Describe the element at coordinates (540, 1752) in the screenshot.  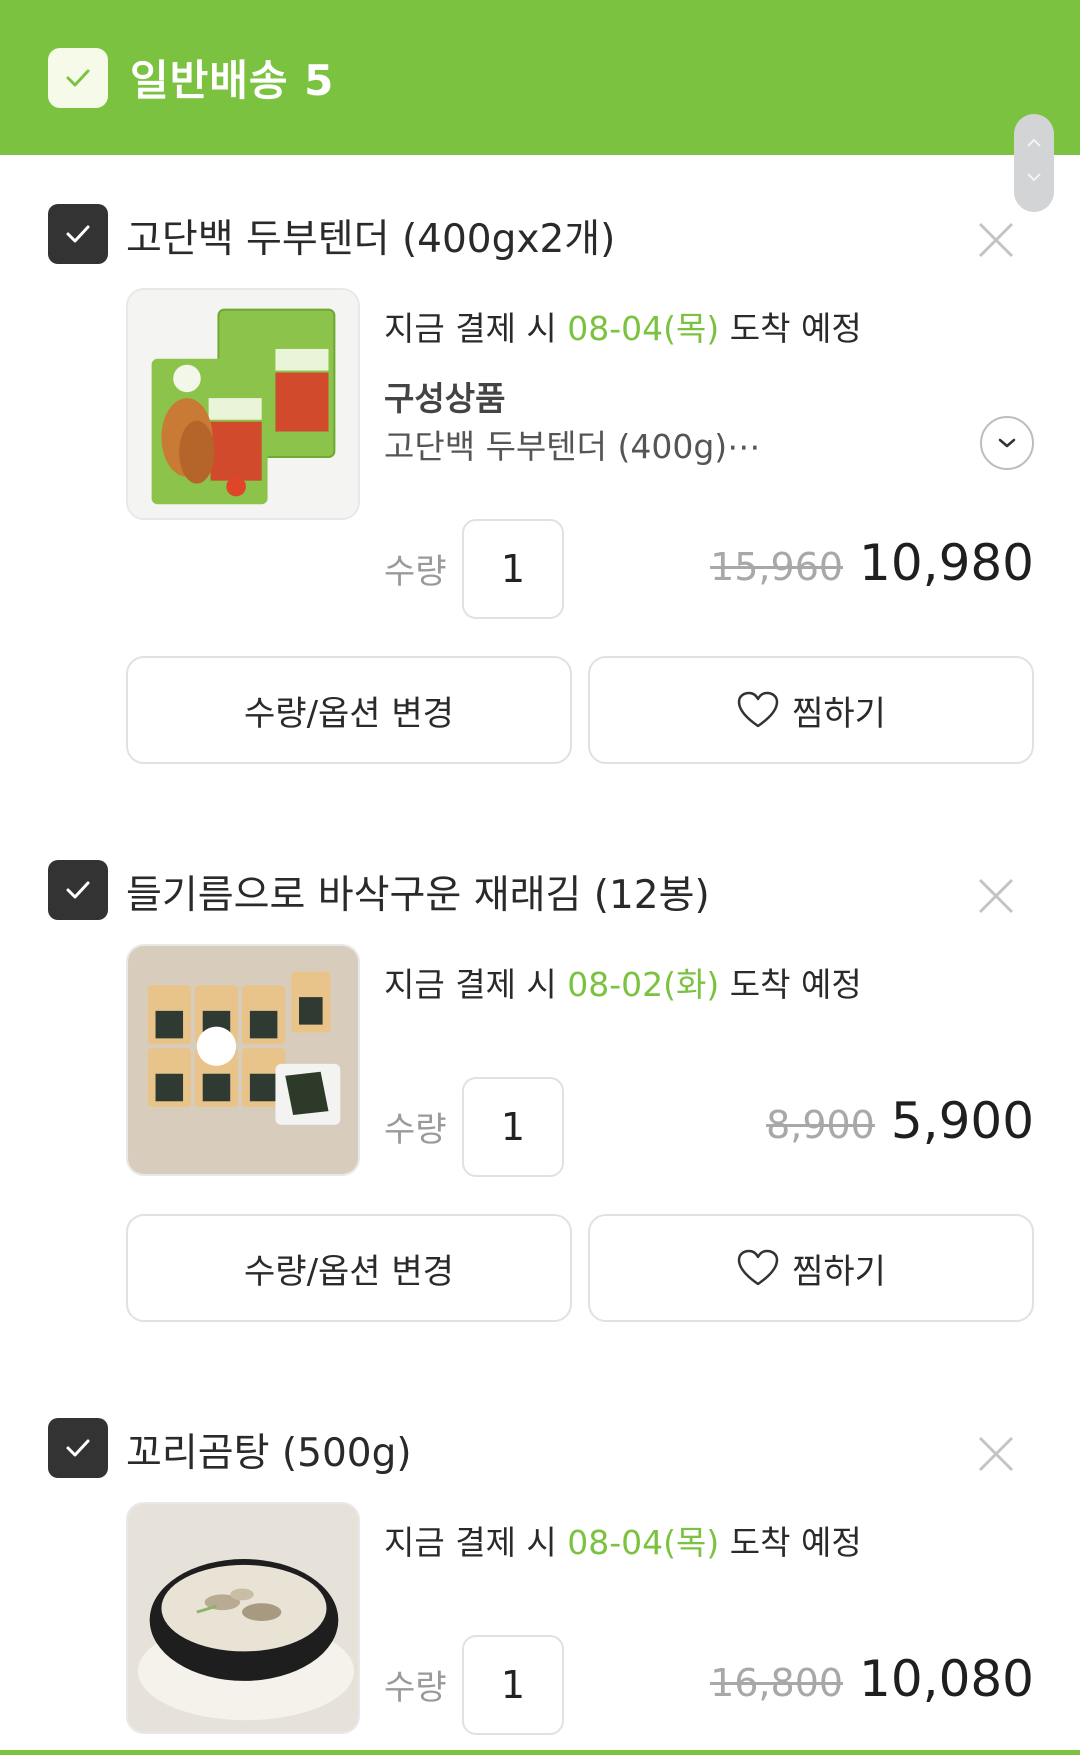
I see `bottom-accent-bar` at that location.